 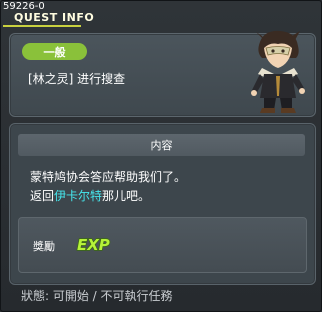 I want to click on quest-name: [林之灵] 进行搜查, so click(x=77, y=79).